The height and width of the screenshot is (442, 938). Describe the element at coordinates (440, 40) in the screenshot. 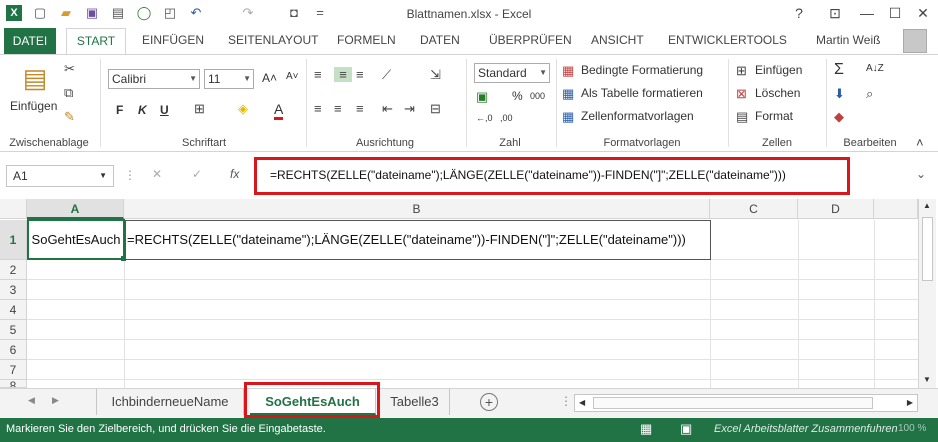

I see `tab-daten: DATEN` at that location.